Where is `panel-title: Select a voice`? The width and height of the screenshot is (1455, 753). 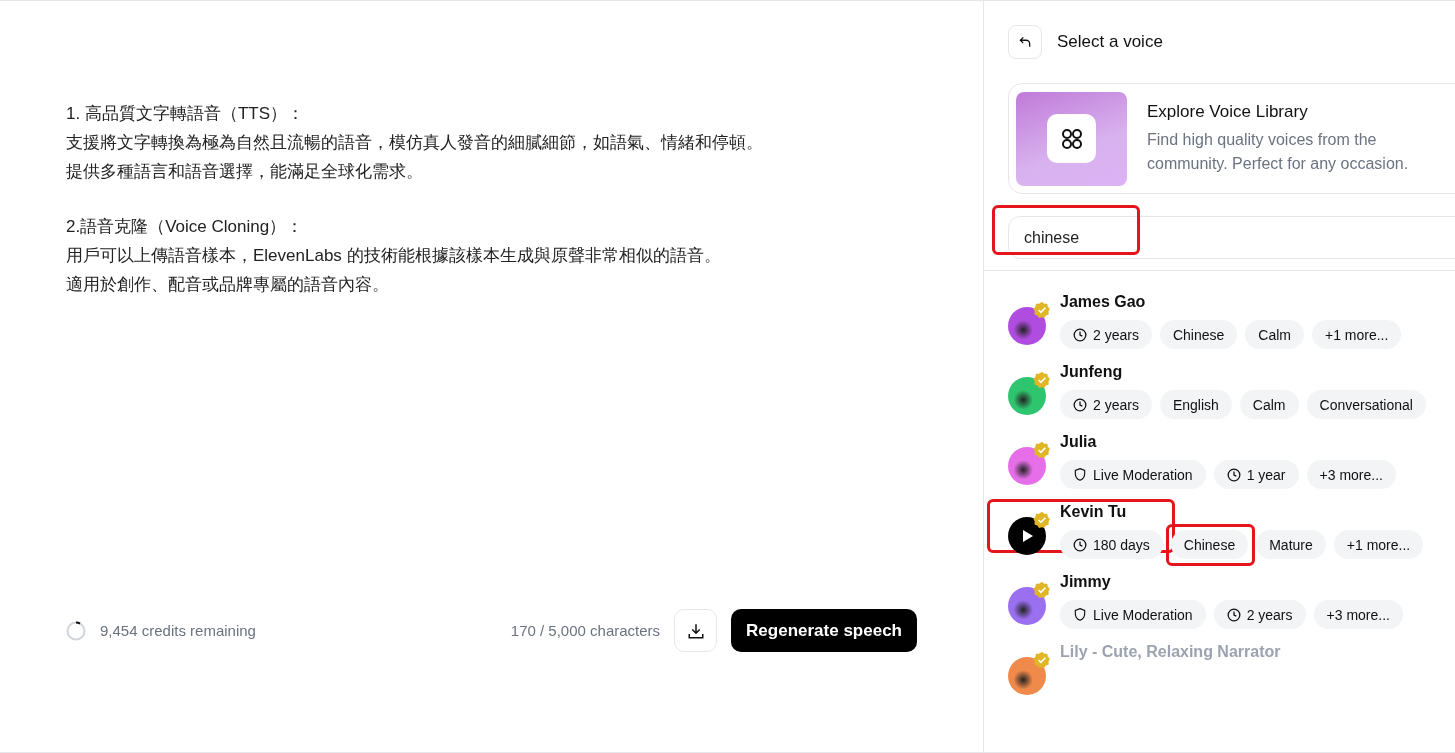 panel-title: Select a voice is located at coordinates (1110, 42).